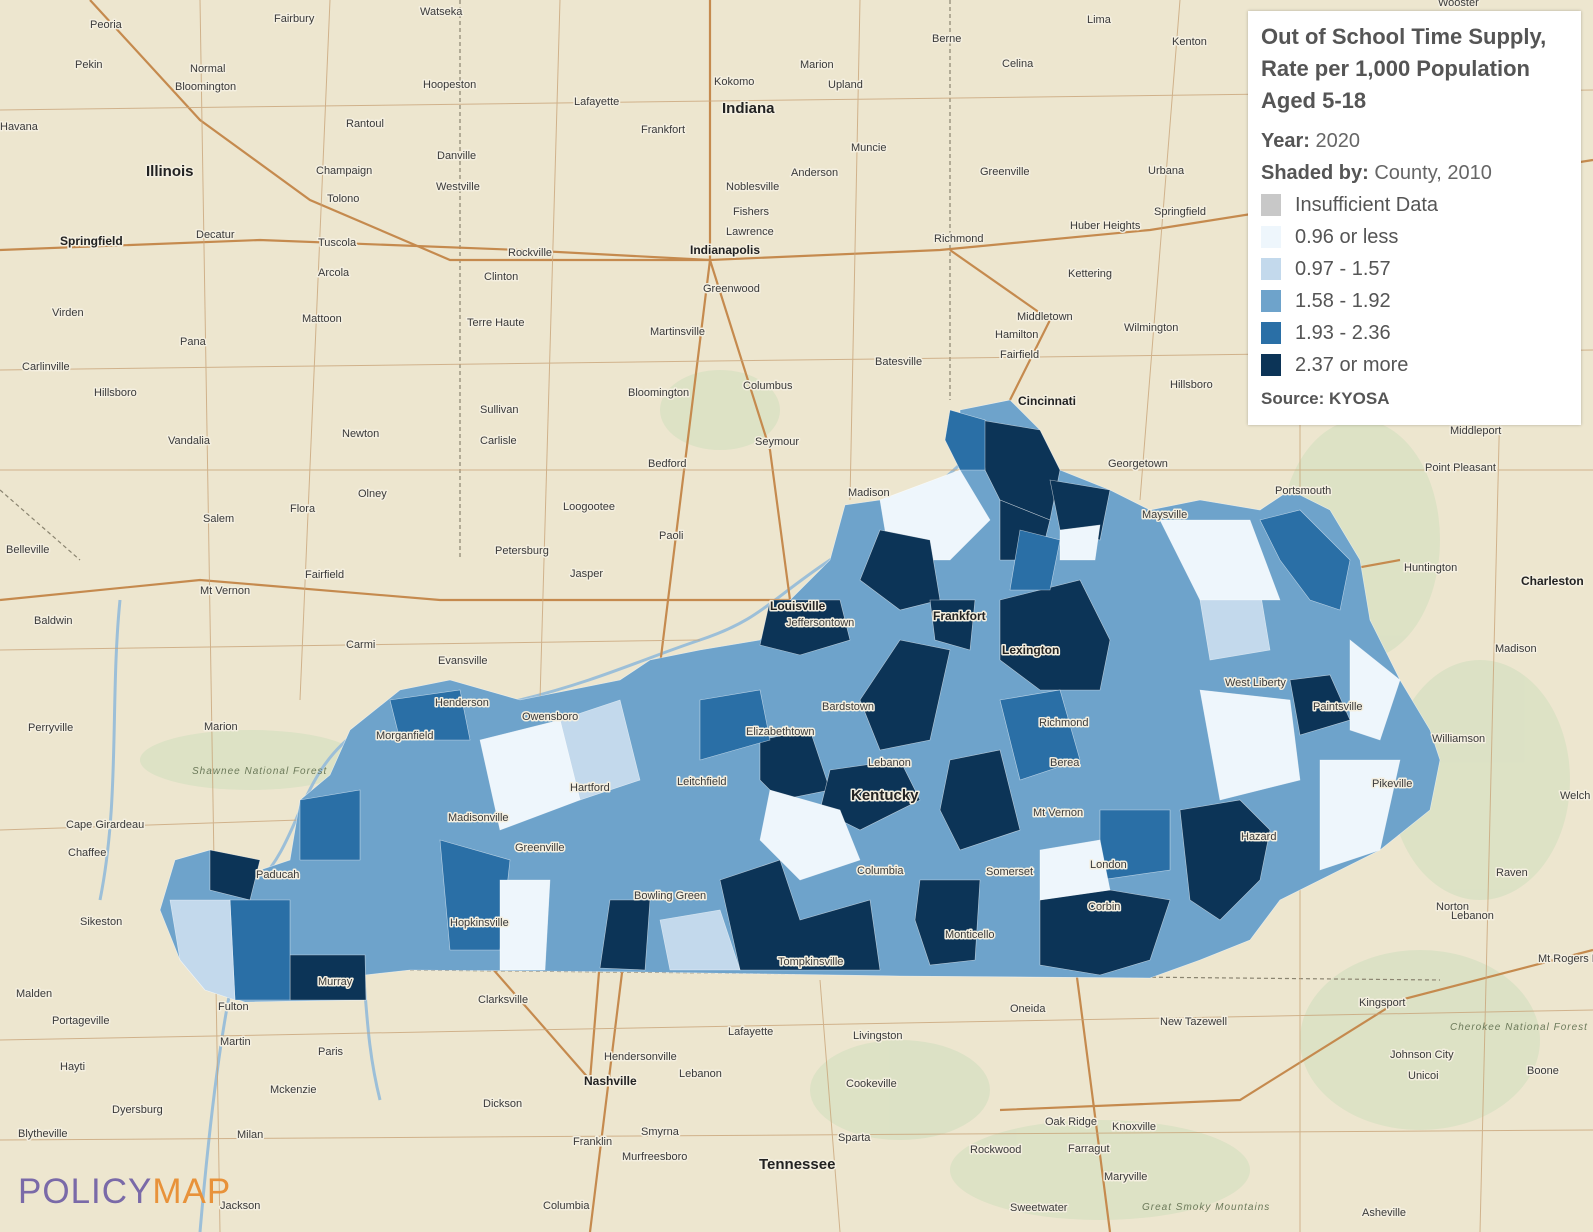 The height and width of the screenshot is (1232, 1593). Describe the element at coordinates (337, 243) in the screenshot. I see `city-label: Tuscola` at that location.